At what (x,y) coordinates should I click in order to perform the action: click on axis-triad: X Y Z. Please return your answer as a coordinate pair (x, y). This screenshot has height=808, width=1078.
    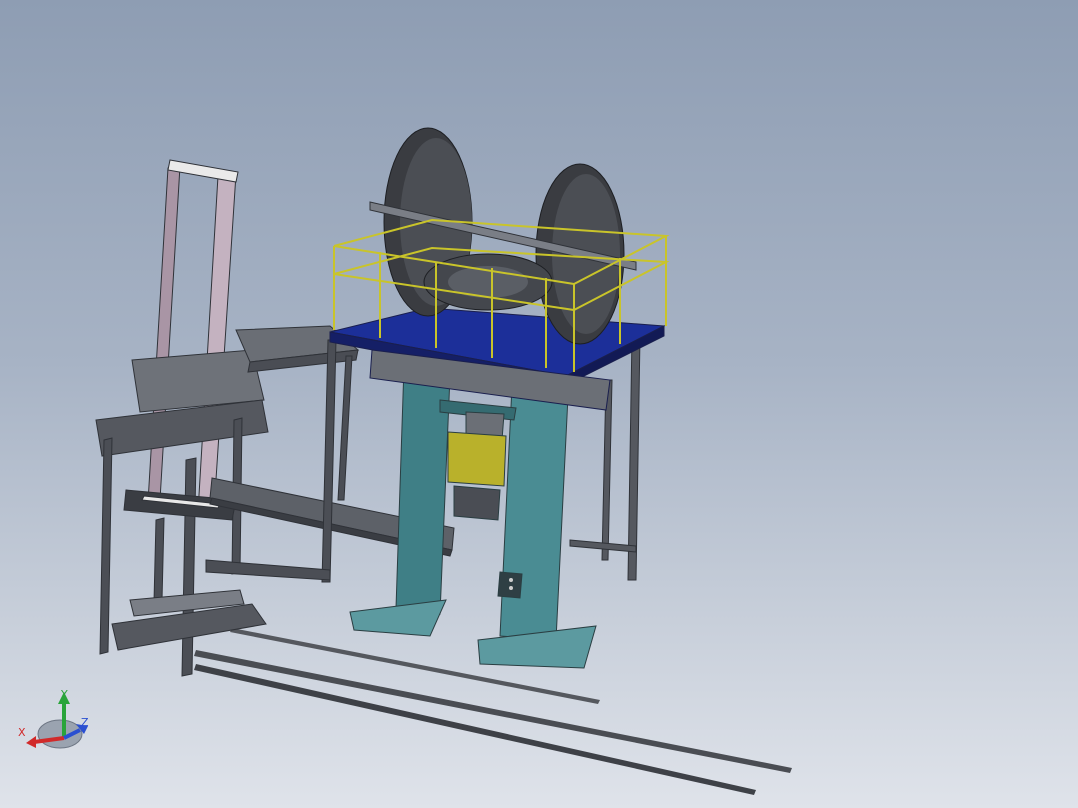
    Looking at the image, I should click on (53, 718).